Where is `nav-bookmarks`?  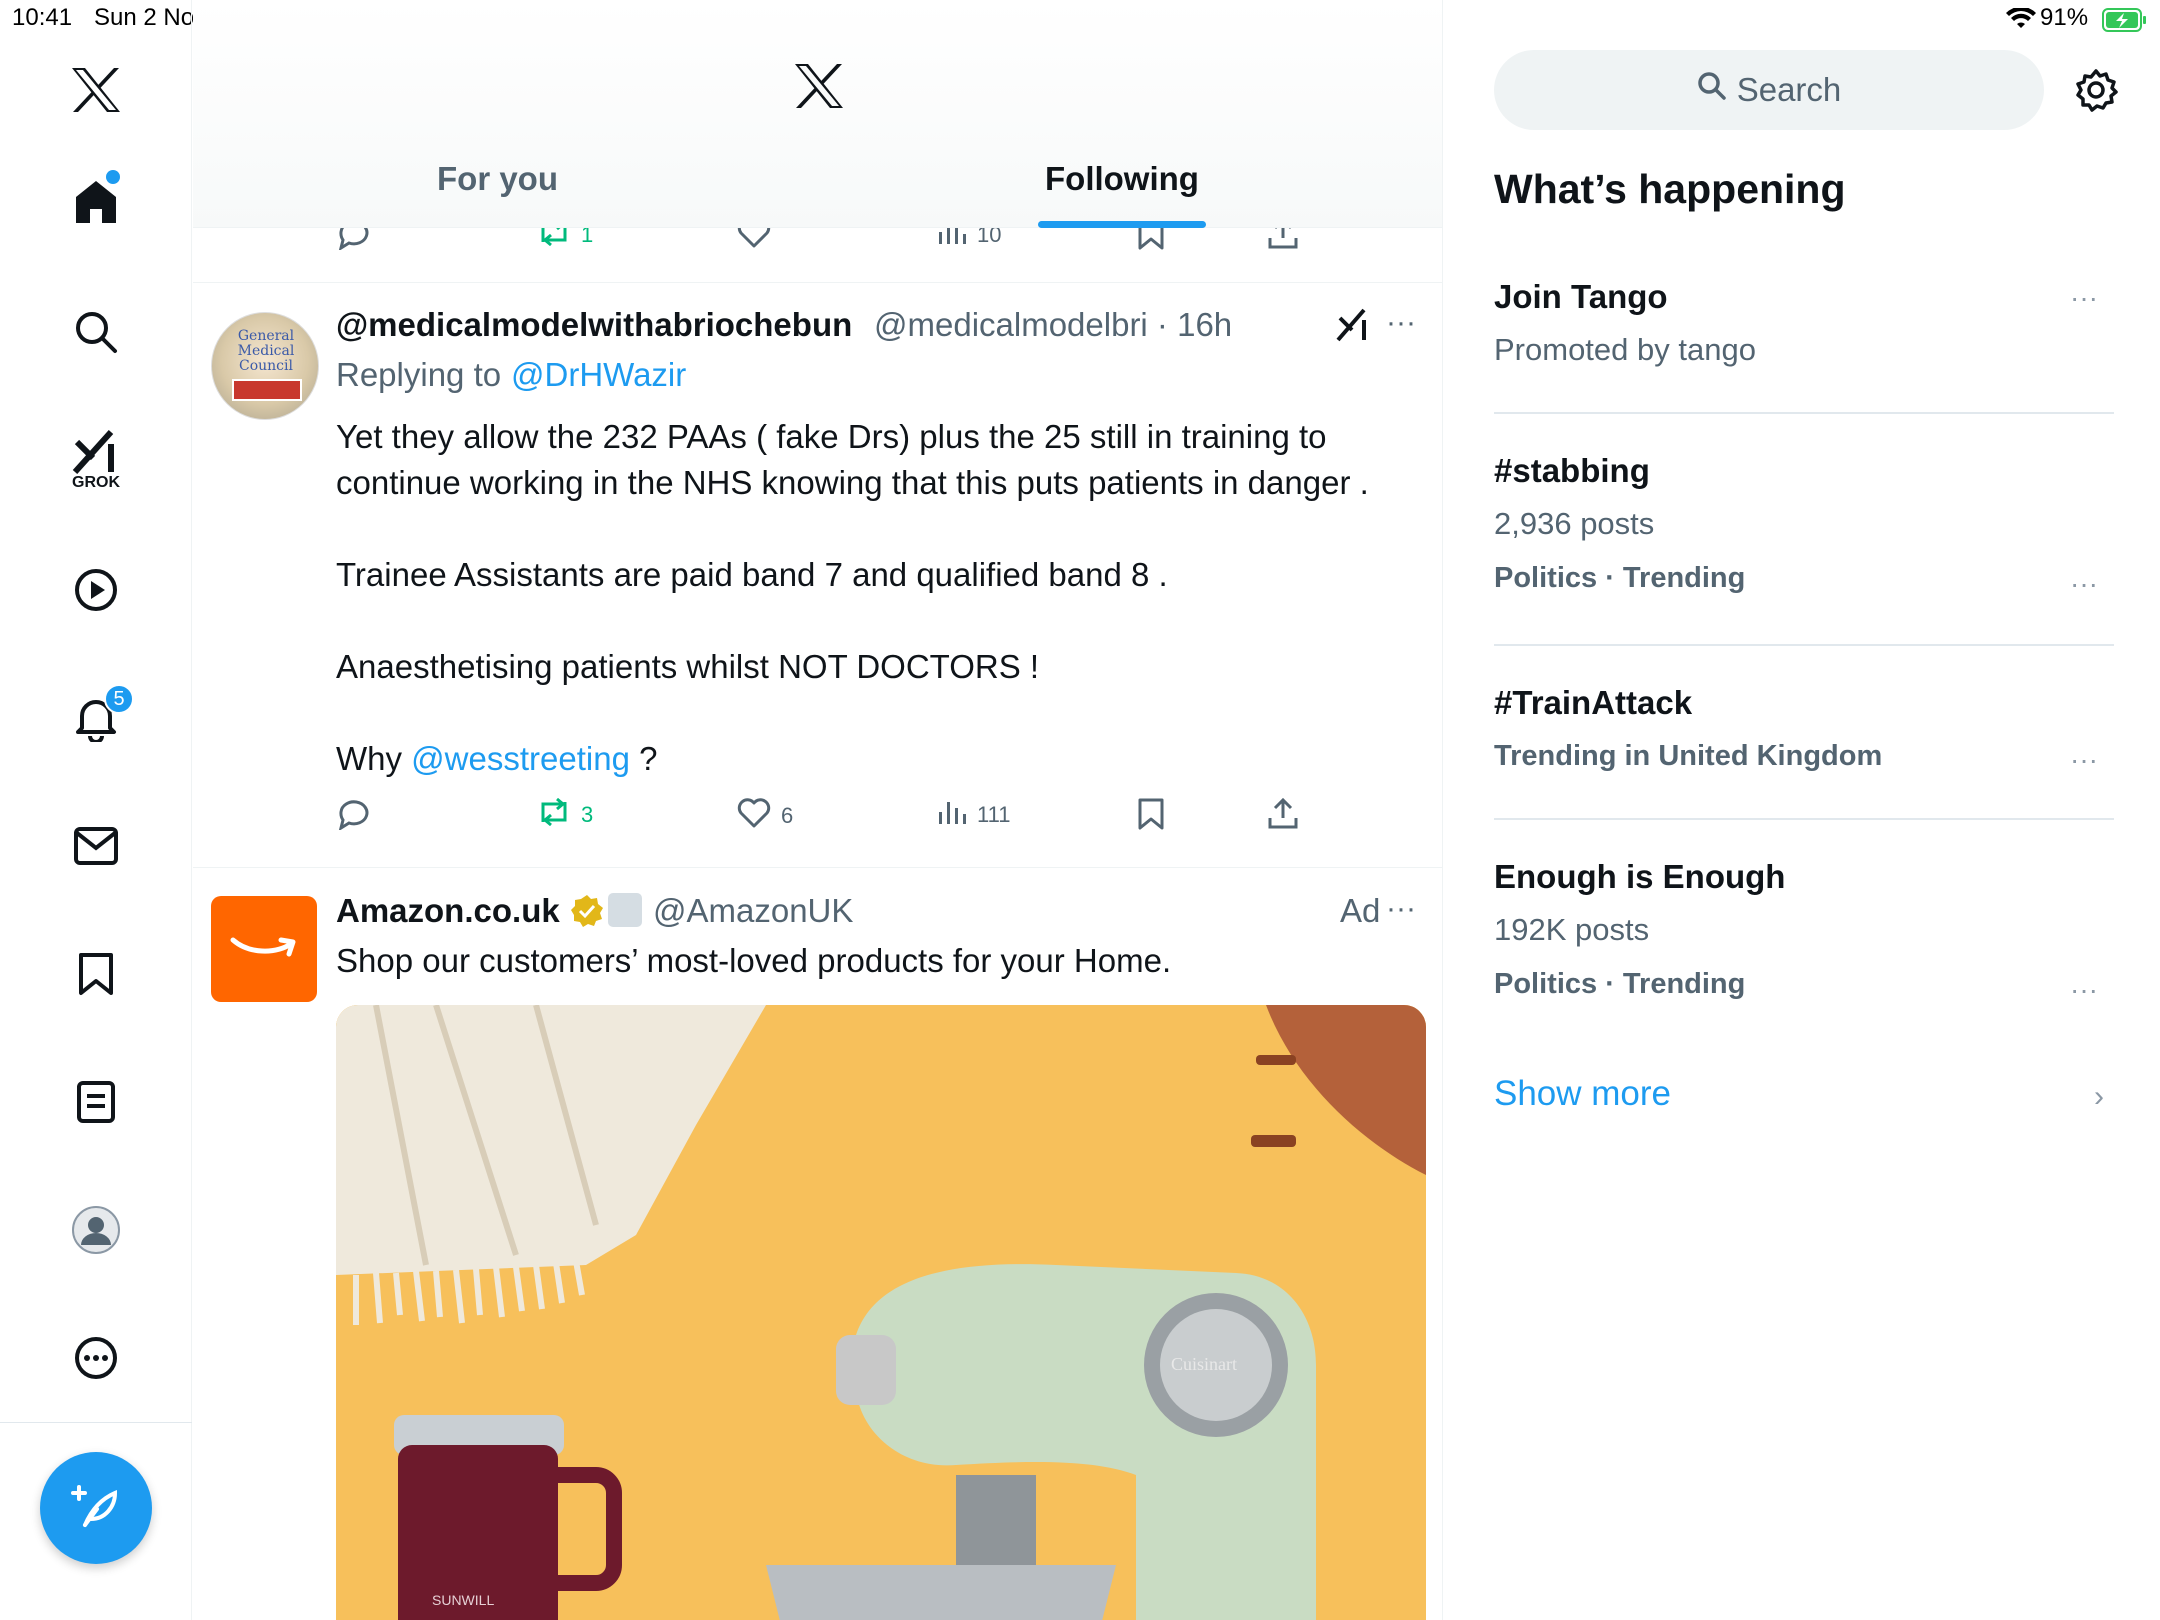
nav-bookmarks is located at coordinates (96, 974).